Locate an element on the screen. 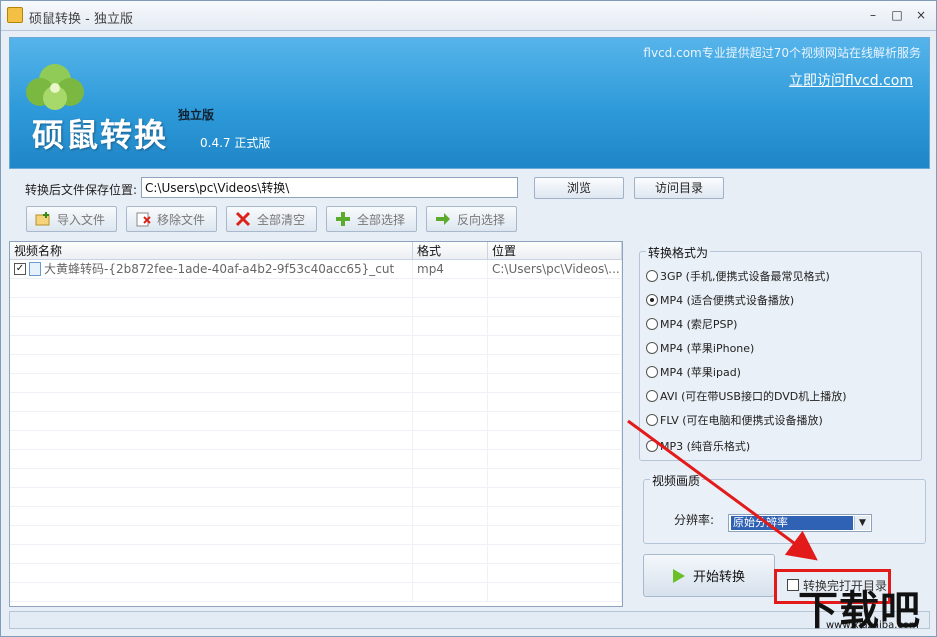 This screenshot has width=937, height=637. open-directory-button: 访问目录 is located at coordinates (679, 188).